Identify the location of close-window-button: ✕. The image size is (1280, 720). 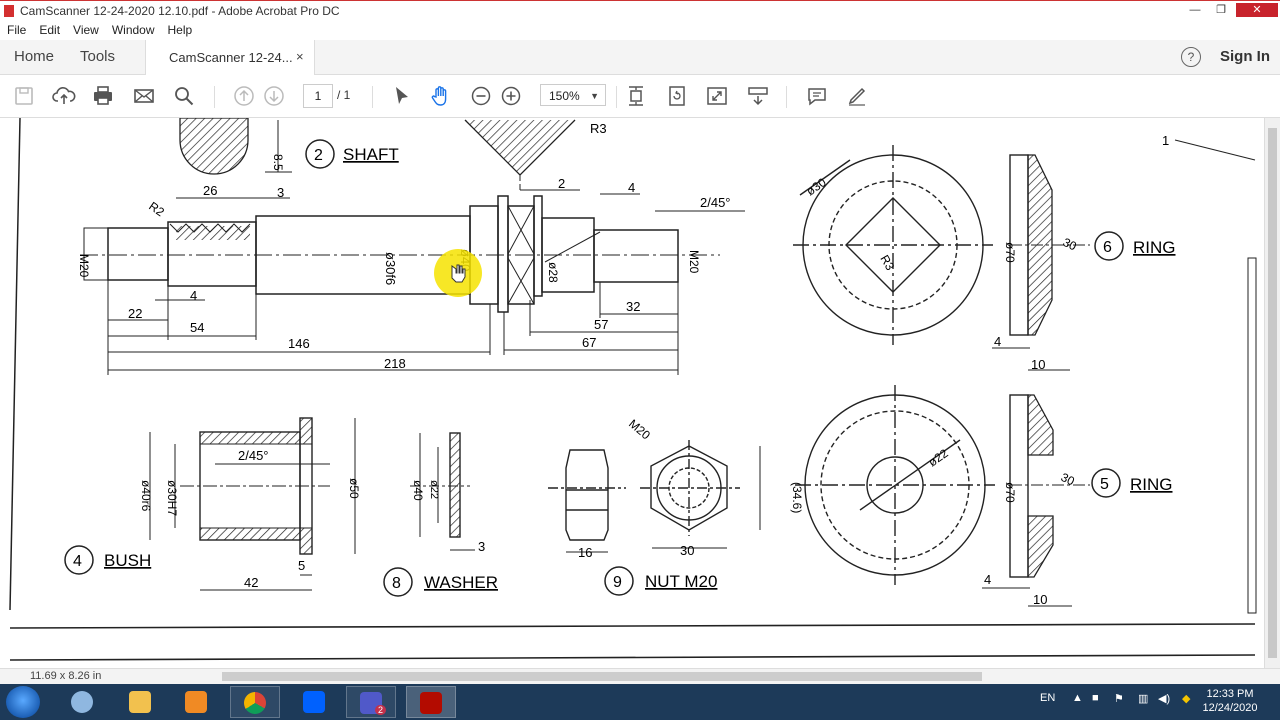
(1257, 10).